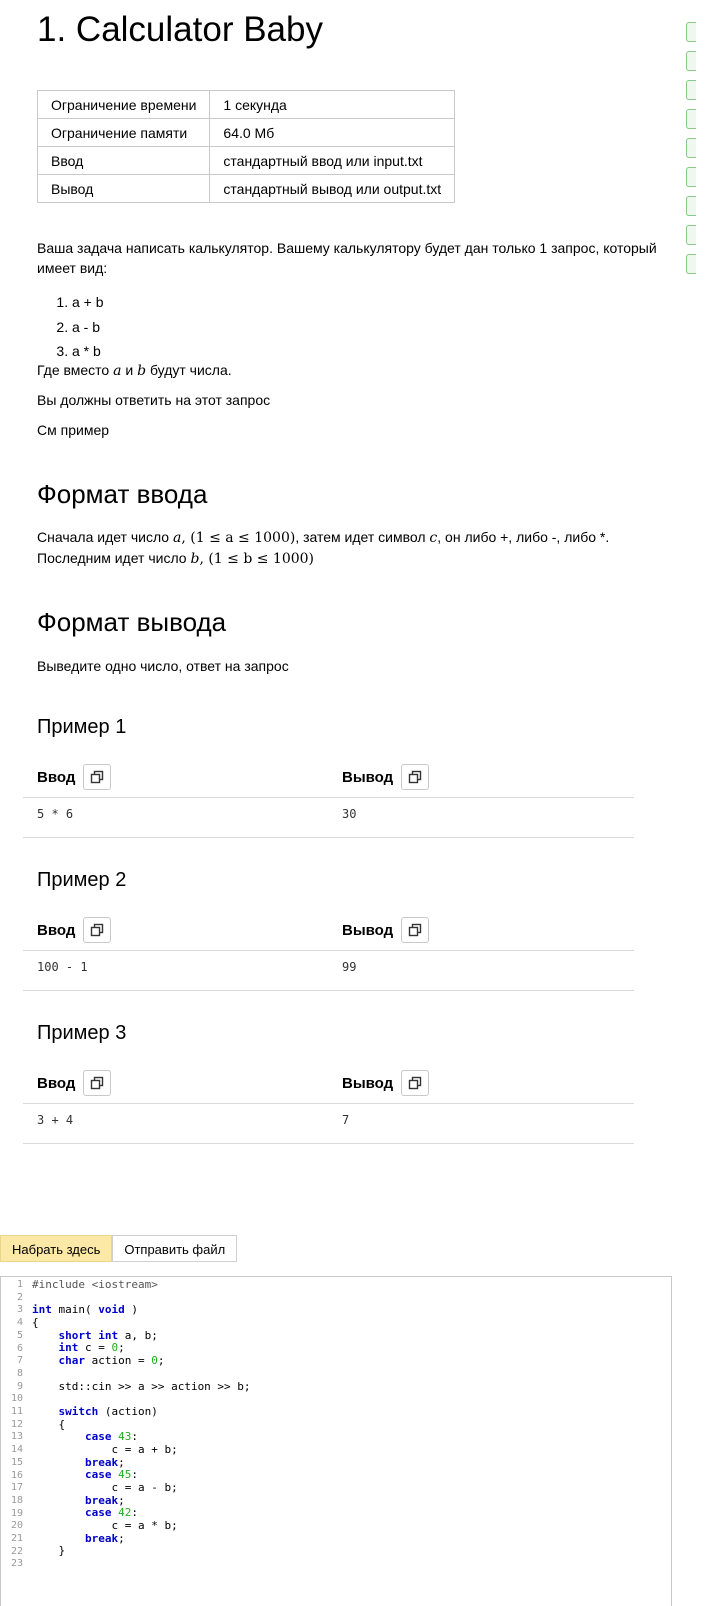 This screenshot has height=1606, width=705. Describe the element at coordinates (16, 1462) in the screenshot. I see `line-number: 15` at that location.